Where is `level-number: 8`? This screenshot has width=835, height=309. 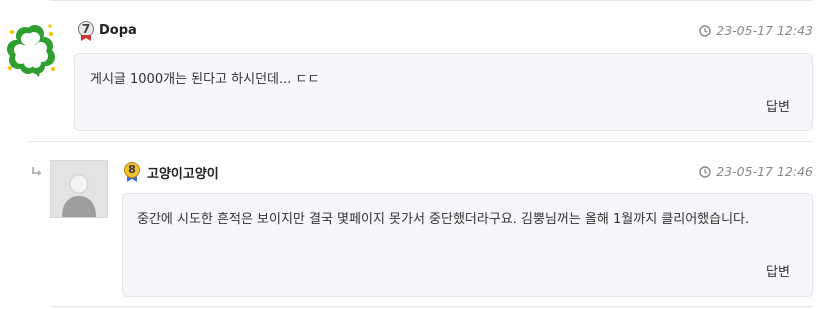 level-number: 8 is located at coordinates (132, 169).